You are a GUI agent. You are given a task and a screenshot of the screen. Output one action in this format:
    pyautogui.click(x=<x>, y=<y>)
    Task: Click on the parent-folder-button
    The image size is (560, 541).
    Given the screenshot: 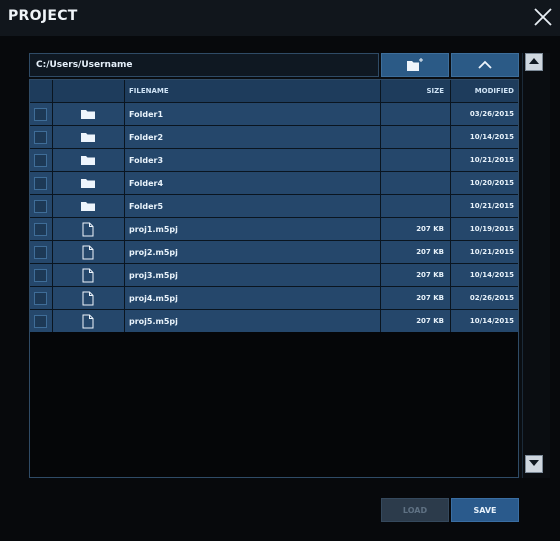 What is the action you would take?
    pyautogui.click(x=485, y=65)
    